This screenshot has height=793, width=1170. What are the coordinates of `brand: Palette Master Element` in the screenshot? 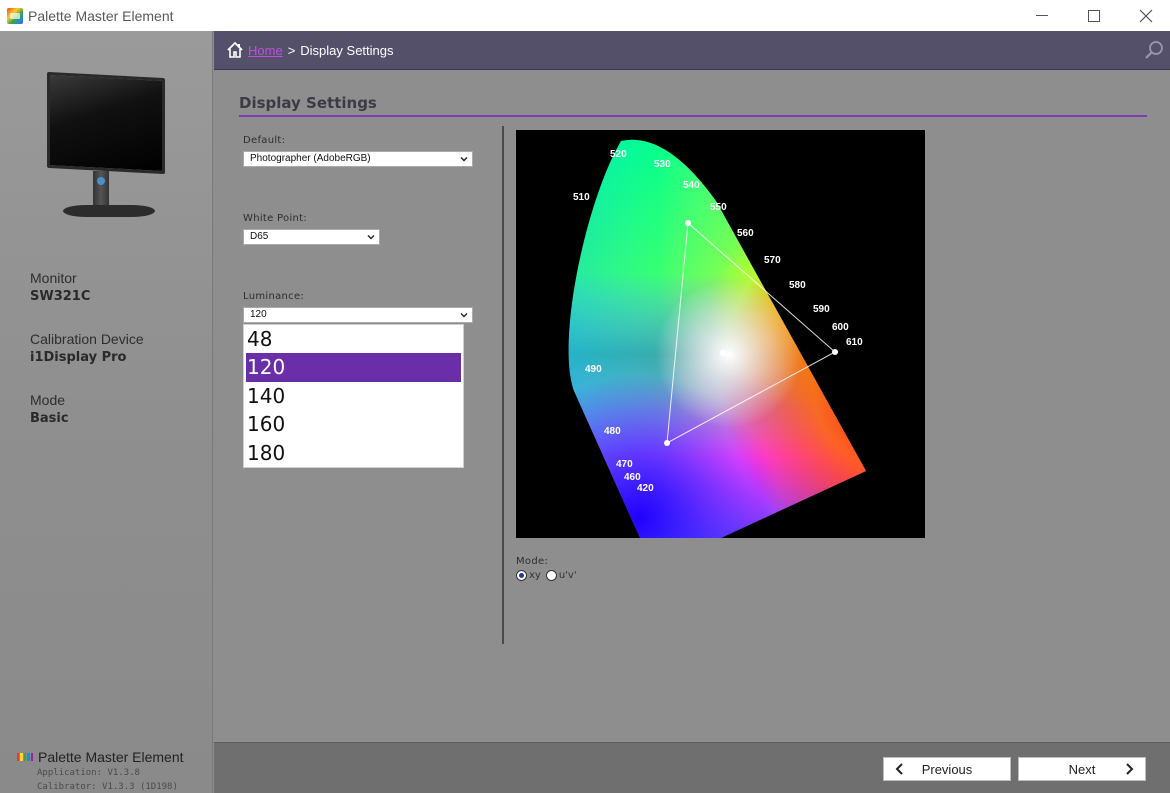 It's located at (100, 757).